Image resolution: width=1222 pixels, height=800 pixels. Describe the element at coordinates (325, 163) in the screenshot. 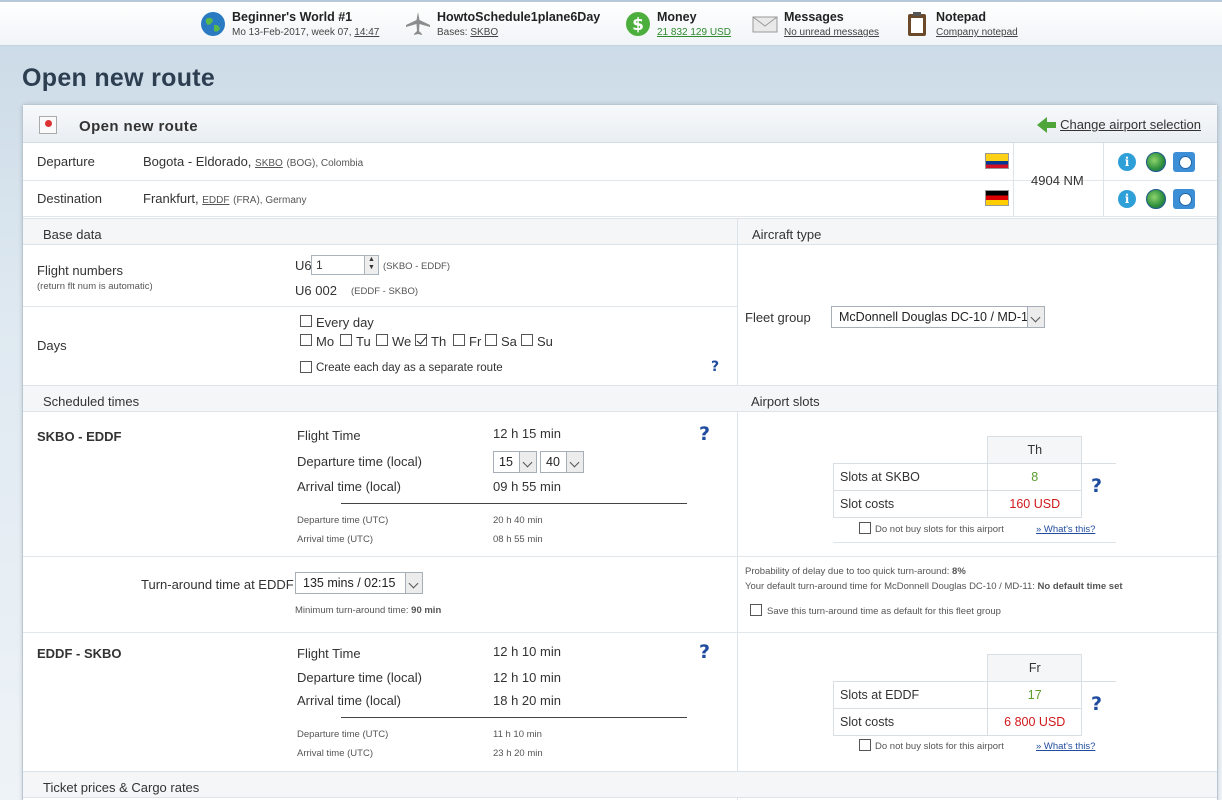

I see `departure-iata: (BOG), Colombia` at that location.